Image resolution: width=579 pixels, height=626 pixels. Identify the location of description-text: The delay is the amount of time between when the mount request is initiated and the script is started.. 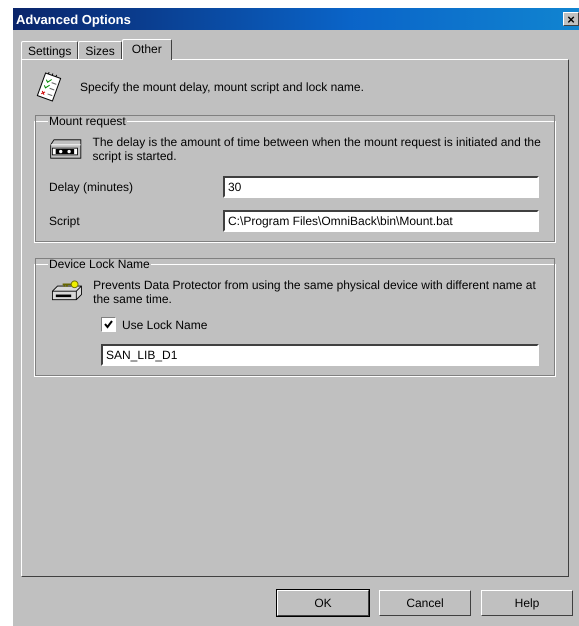
(316, 149).